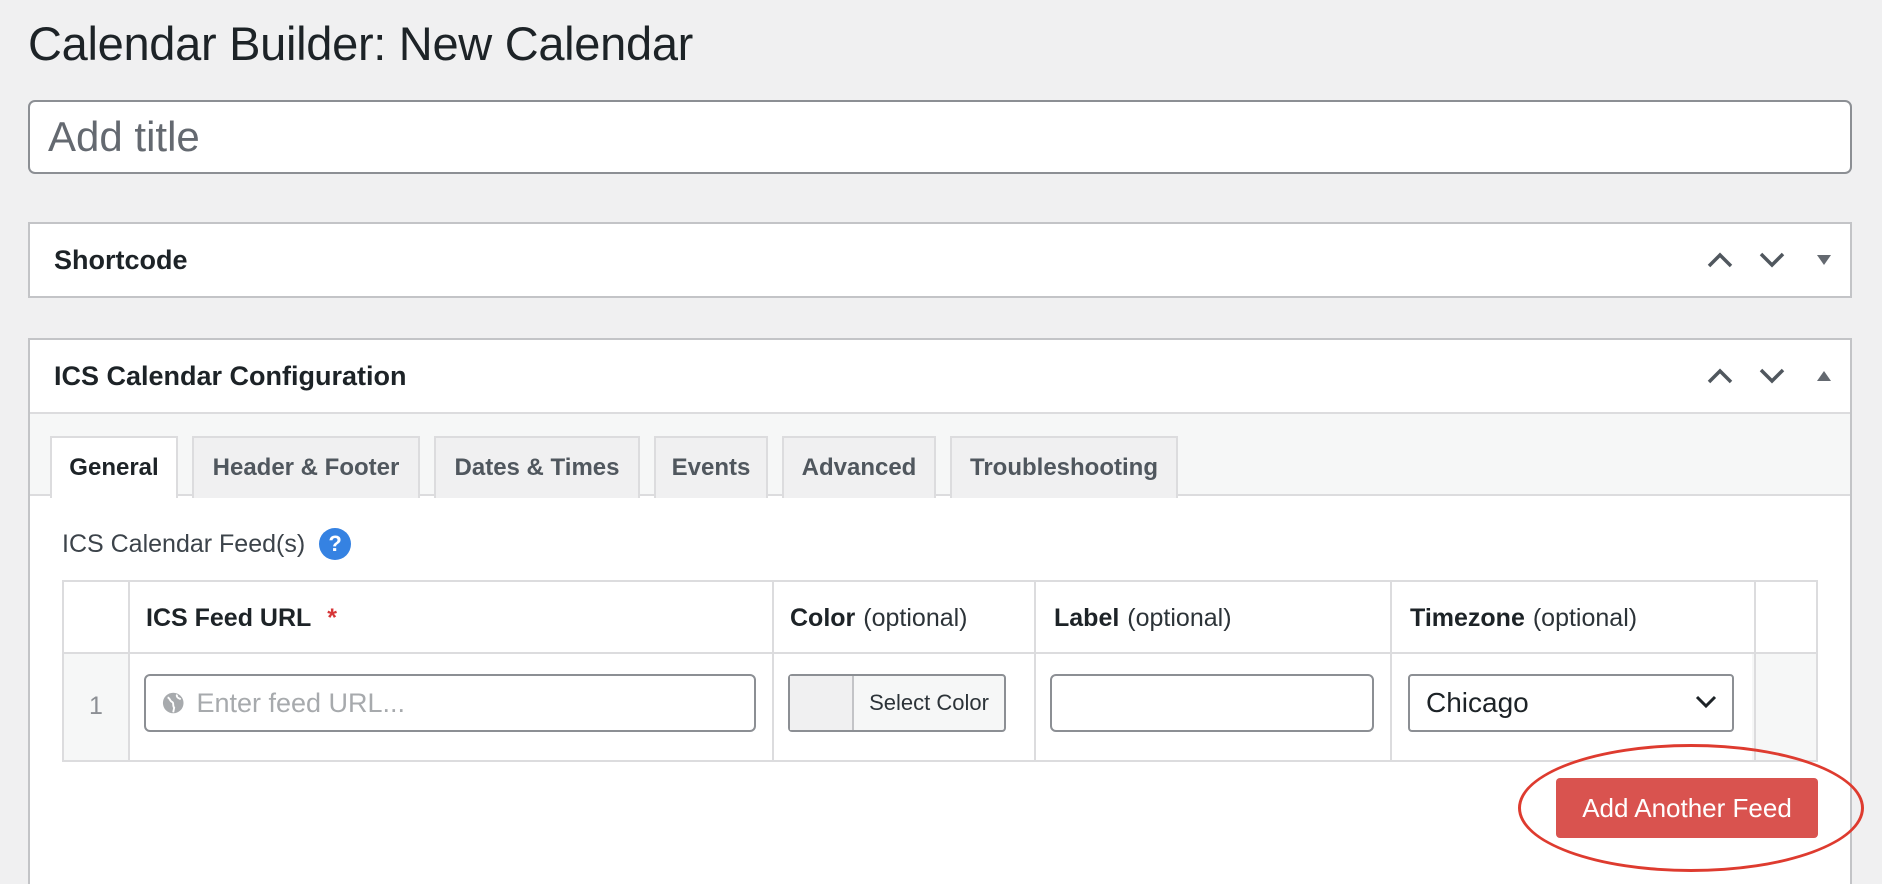 This screenshot has width=1882, height=884. What do you see at coordinates (229, 617) in the screenshot?
I see `header-feed-url-label: ICS Feed URL` at bounding box center [229, 617].